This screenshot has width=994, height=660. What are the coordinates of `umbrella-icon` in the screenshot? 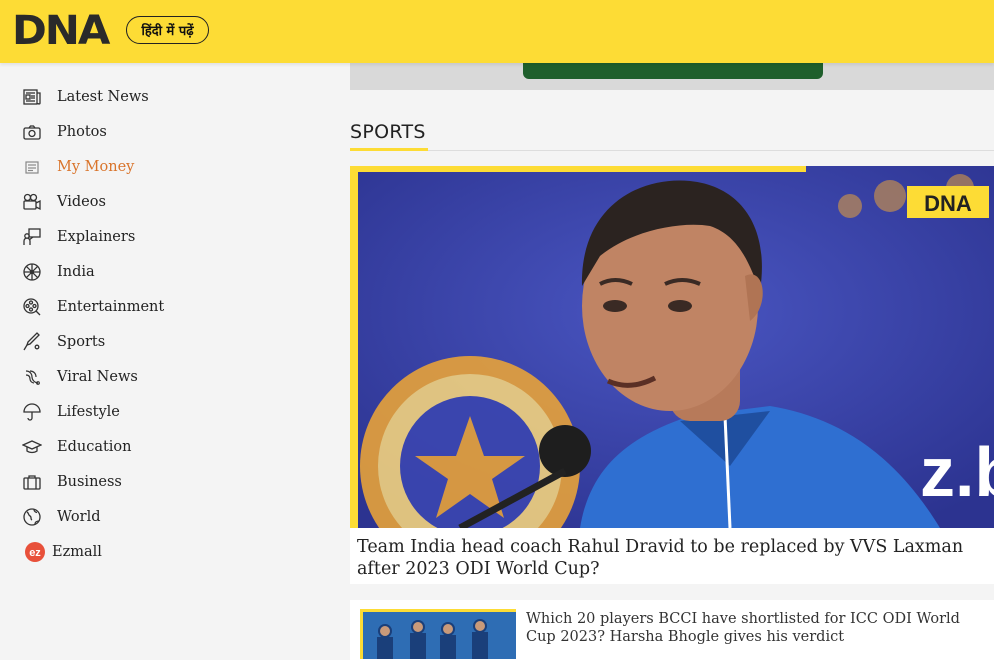 It's located at (32, 412).